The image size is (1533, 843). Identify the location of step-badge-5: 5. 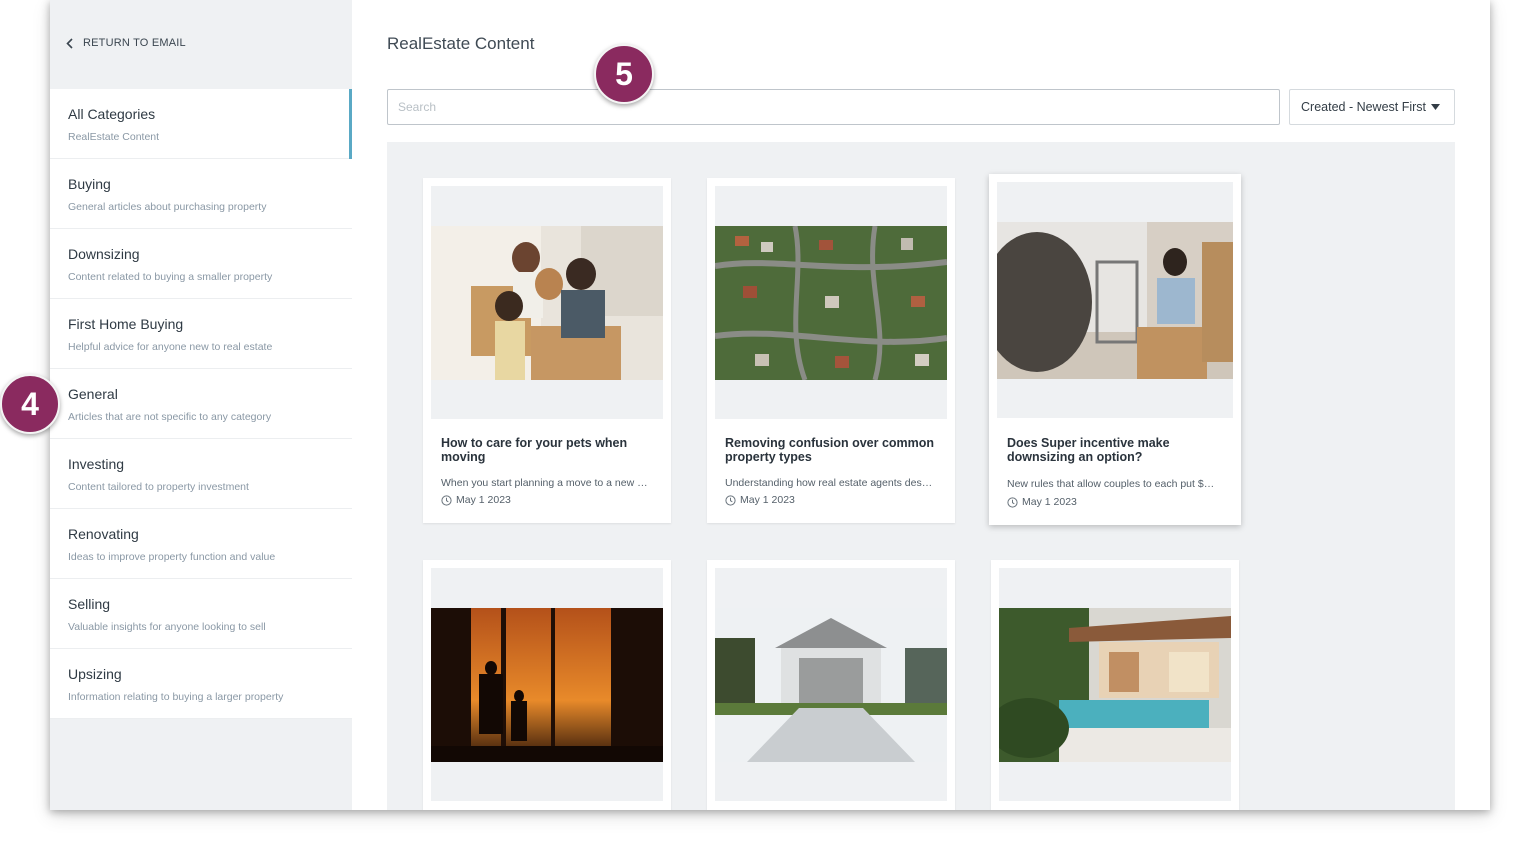
(624, 74).